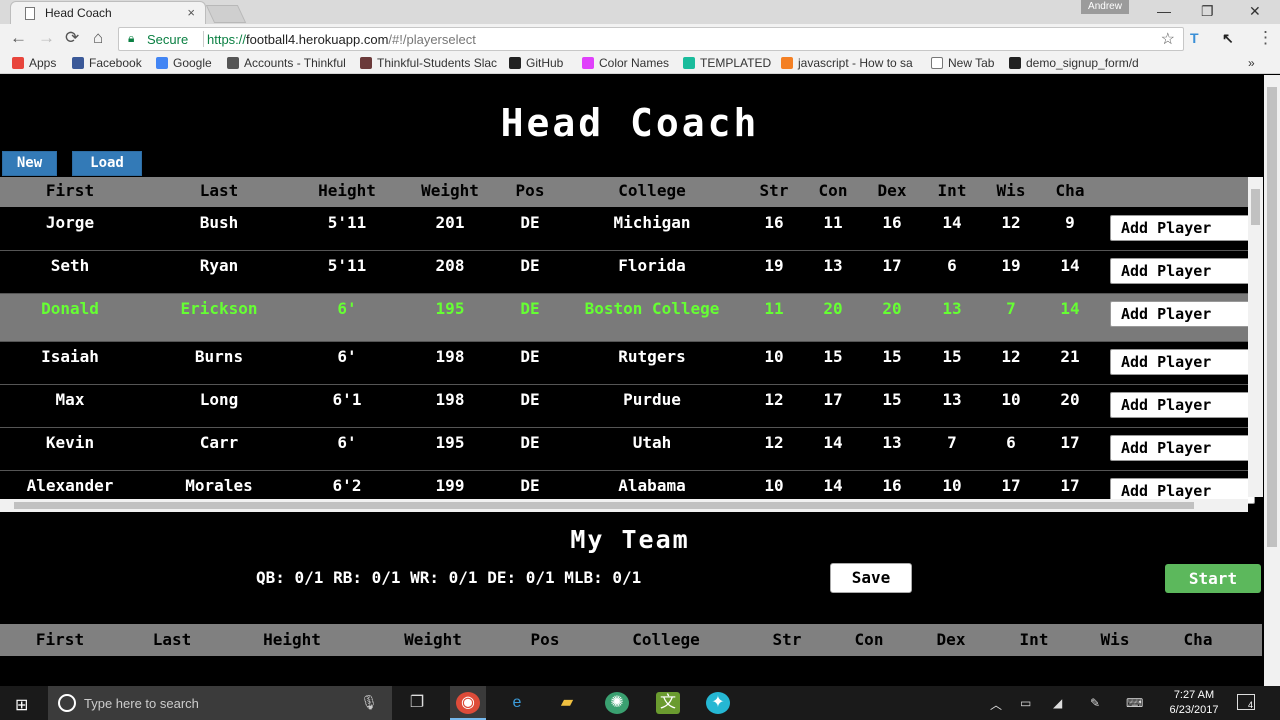  What do you see at coordinates (668, 703) in the screenshot?
I see `sublime-icon: 文` at bounding box center [668, 703].